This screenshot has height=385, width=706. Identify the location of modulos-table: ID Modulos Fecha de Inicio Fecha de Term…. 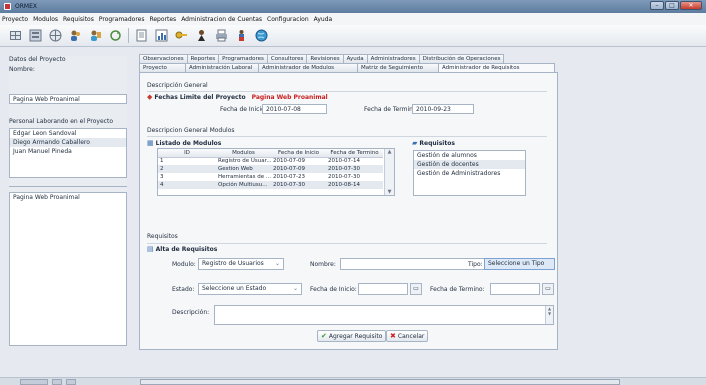
(276, 172).